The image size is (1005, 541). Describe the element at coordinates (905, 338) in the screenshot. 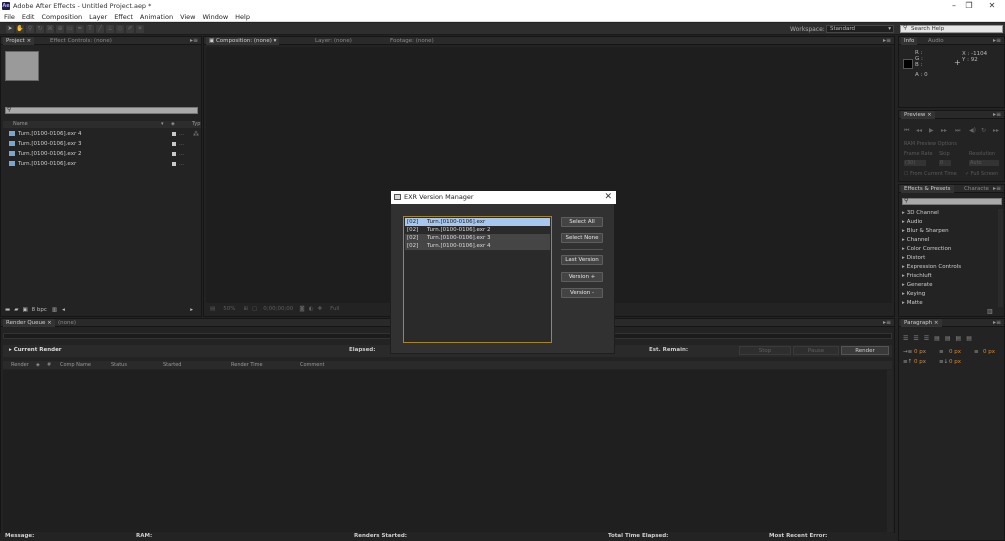

I see `align-left-icon: ☰` at that location.